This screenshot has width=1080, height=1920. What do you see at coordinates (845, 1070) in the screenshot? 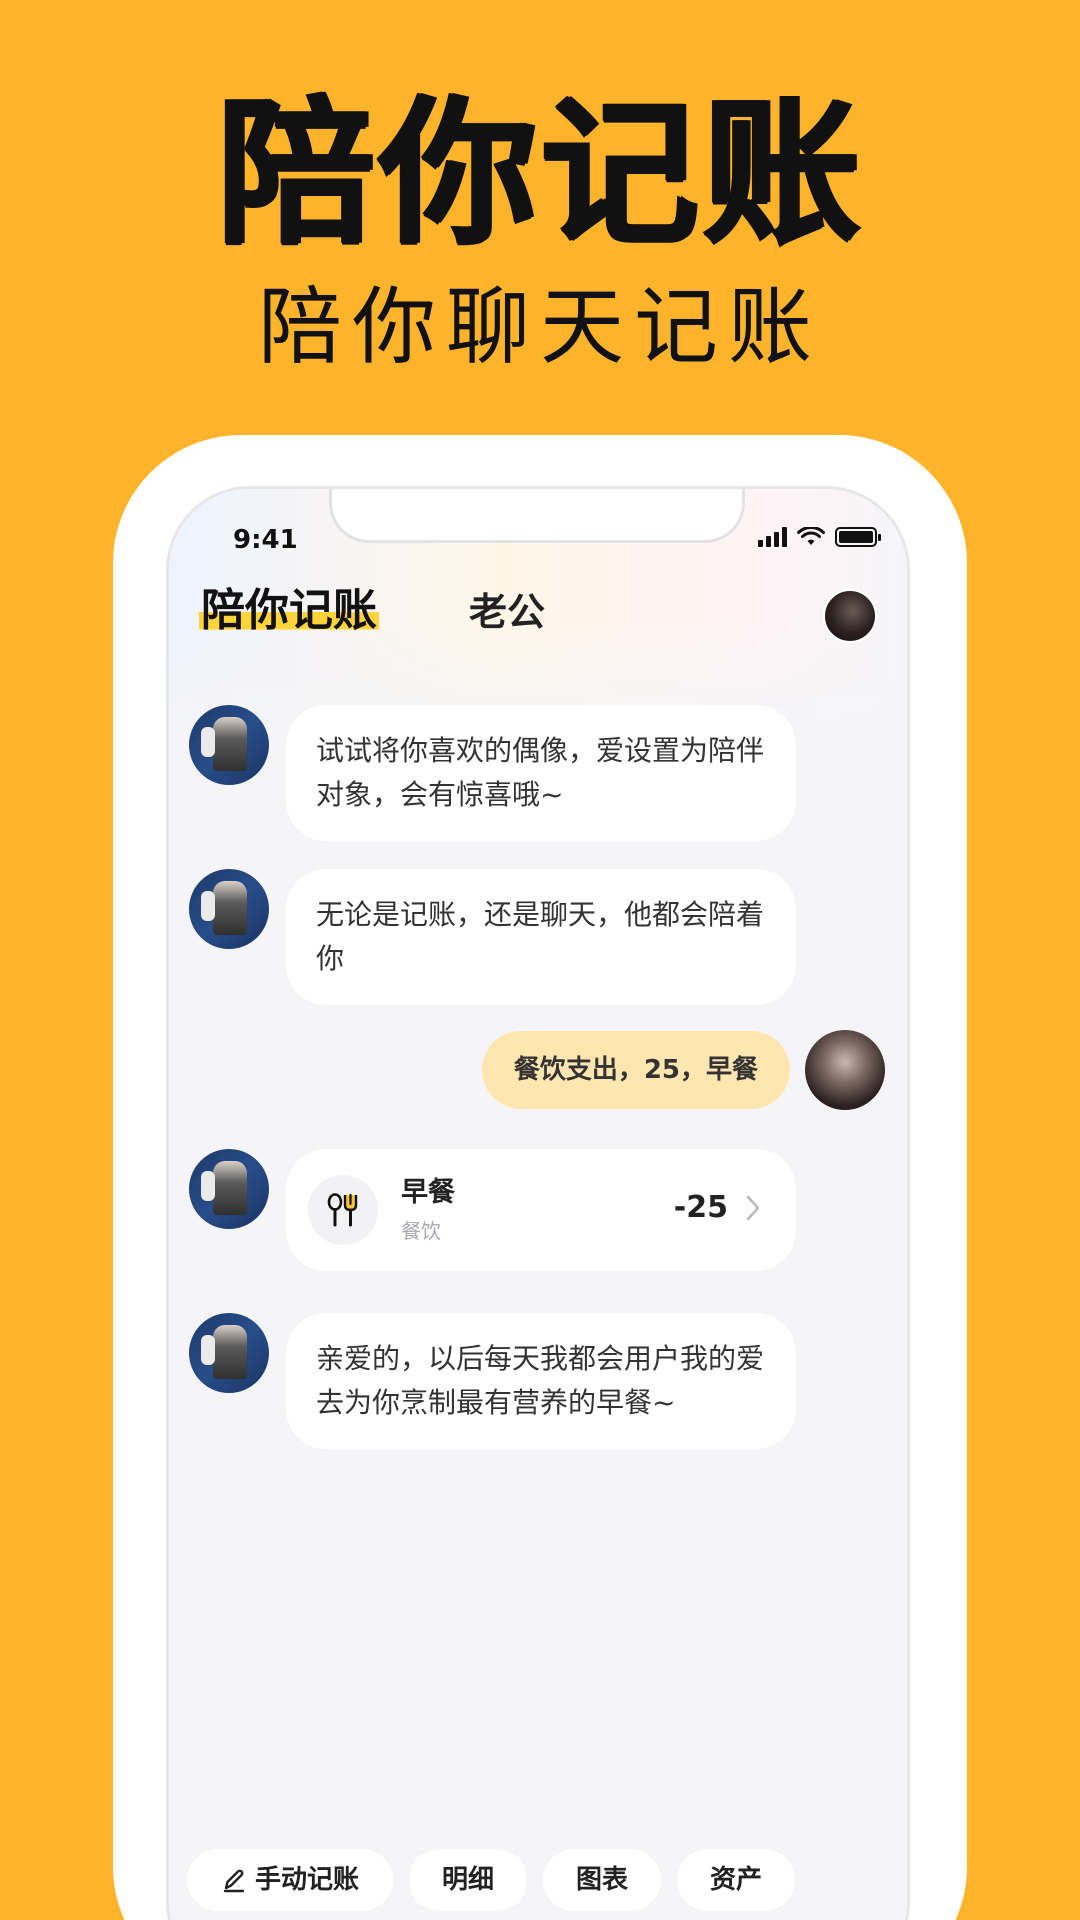
I see `user-avatar` at bounding box center [845, 1070].